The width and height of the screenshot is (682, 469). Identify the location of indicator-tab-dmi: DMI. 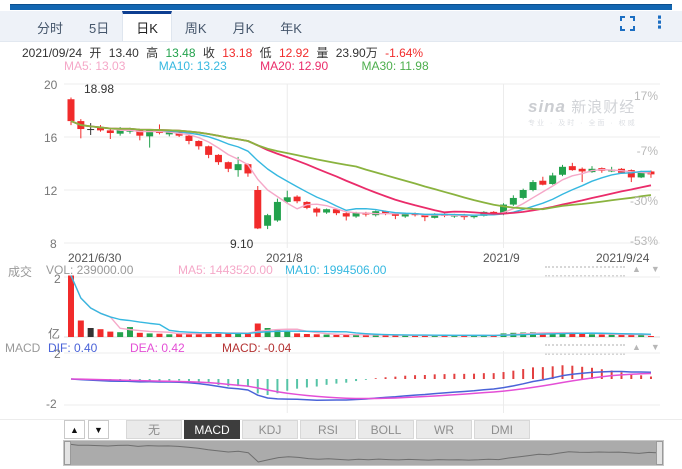
(502, 429).